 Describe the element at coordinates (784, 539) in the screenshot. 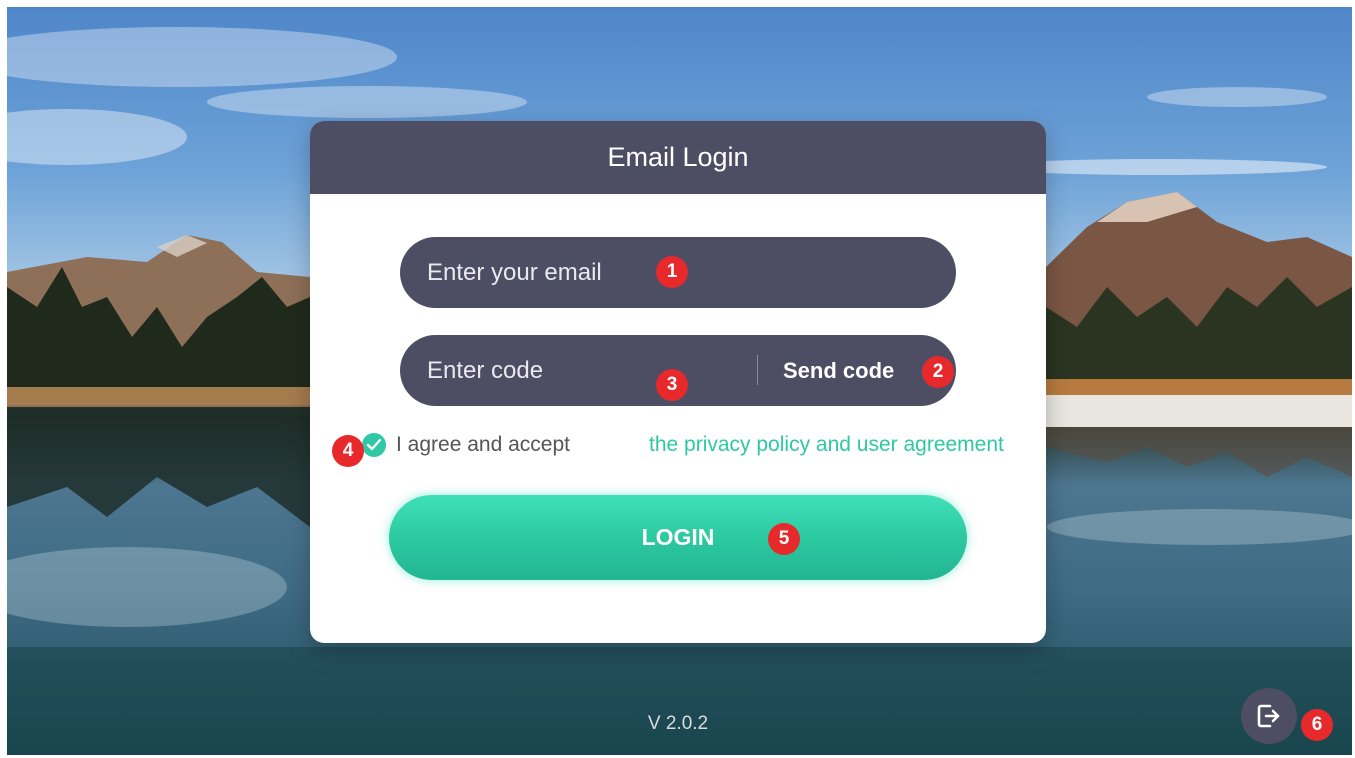

I see `annotation-badge-5: 5` at that location.